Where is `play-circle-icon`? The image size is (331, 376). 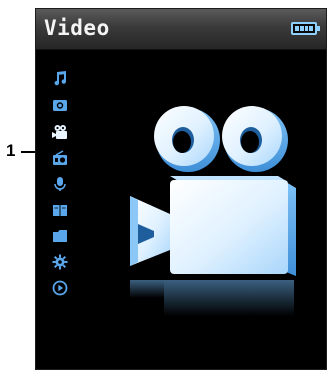
play-circle-icon is located at coordinates (60, 288).